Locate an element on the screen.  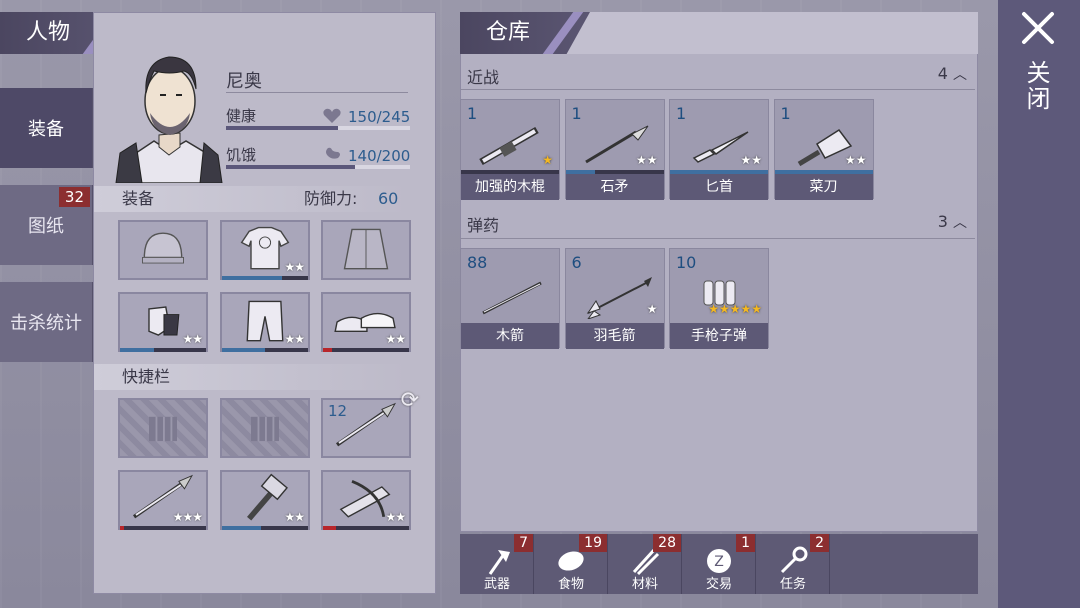
character-name: 尼奥 is located at coordinates (244, 81).